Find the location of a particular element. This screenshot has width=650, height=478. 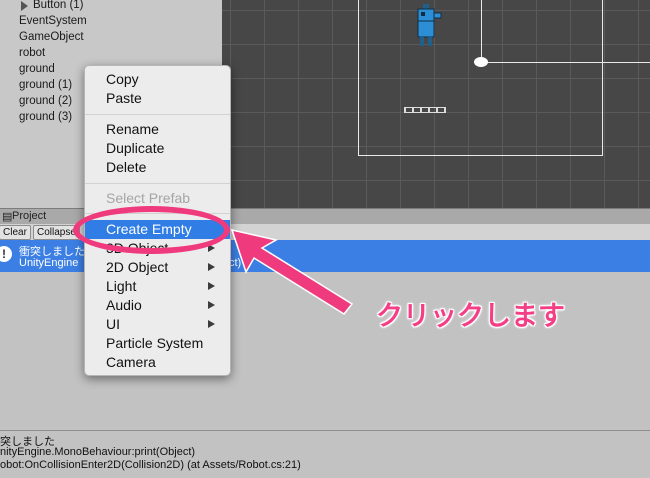

robot-sprite is located at coordinates (428, 27).